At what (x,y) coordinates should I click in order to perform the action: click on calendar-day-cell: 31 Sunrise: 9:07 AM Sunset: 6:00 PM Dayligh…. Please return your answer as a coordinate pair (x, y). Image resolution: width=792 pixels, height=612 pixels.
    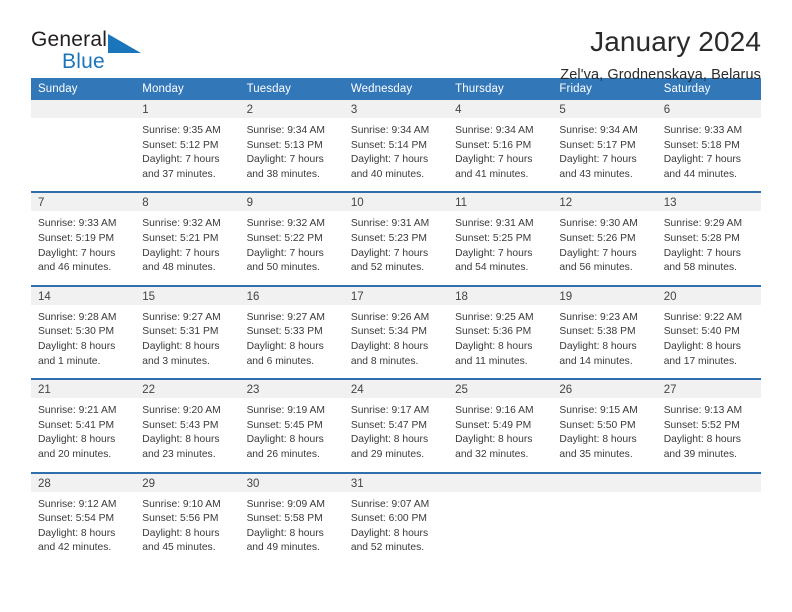
    Looking at the image, I should click on (396, 518).